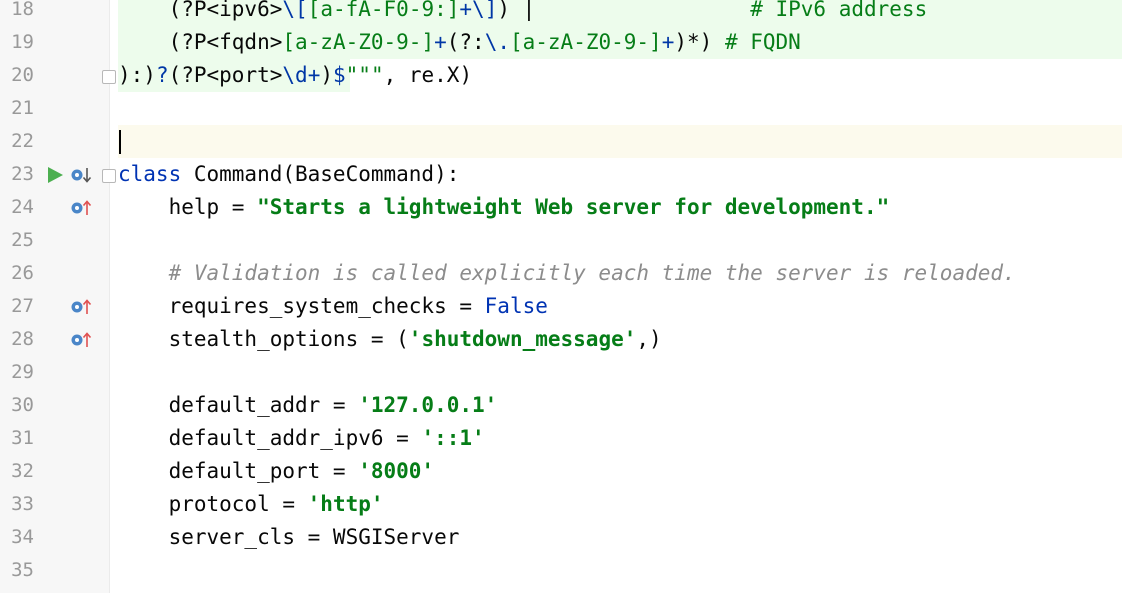 Image resolution: width=1122 pixels, height=593 pixels. What do you see at coordinates (22, 108) in the screenshot?
I see `line-number: 21` at bounding box center [22, 108].